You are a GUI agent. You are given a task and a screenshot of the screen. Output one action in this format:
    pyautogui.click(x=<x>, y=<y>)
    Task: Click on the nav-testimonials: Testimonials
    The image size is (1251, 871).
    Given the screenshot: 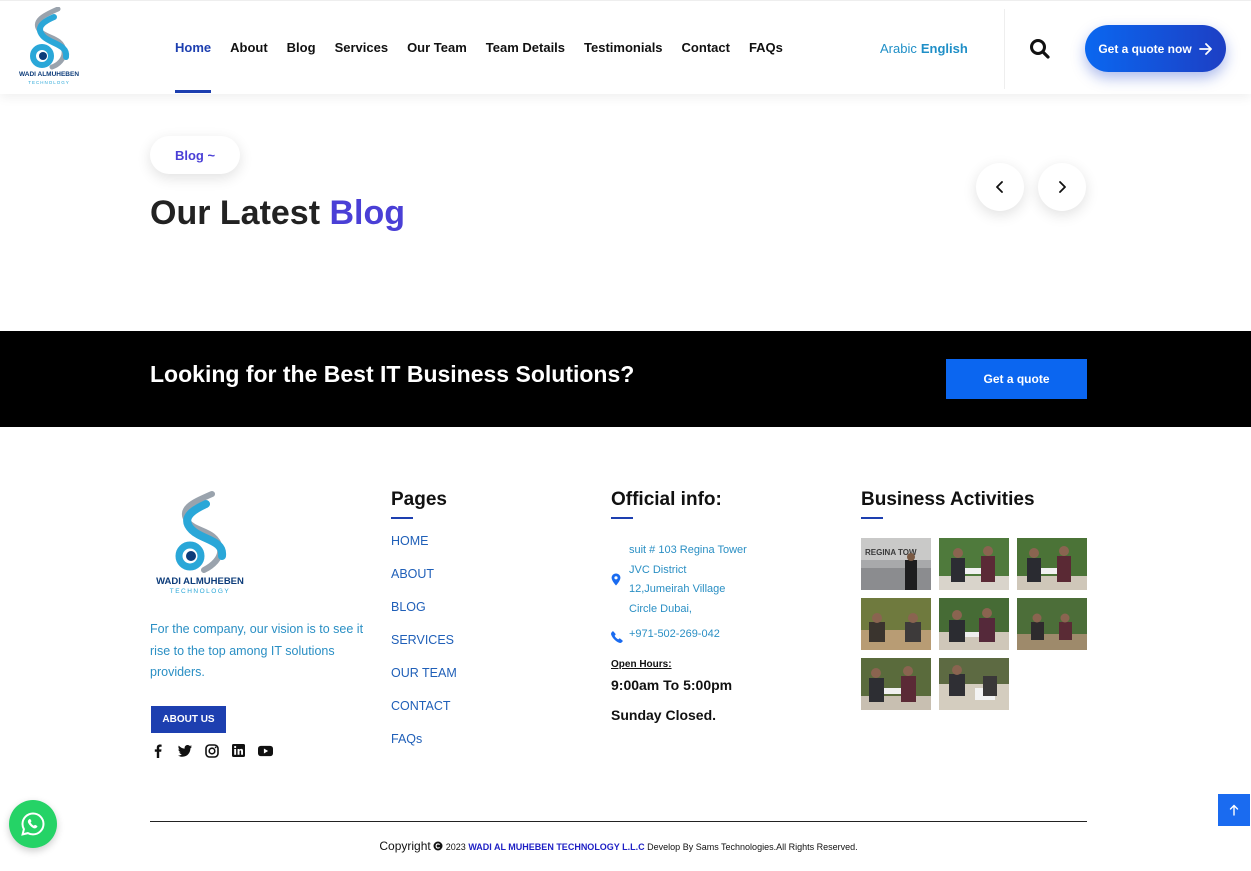 What is the action you would take?
    pyautogui.click(x=623, y=48)
    